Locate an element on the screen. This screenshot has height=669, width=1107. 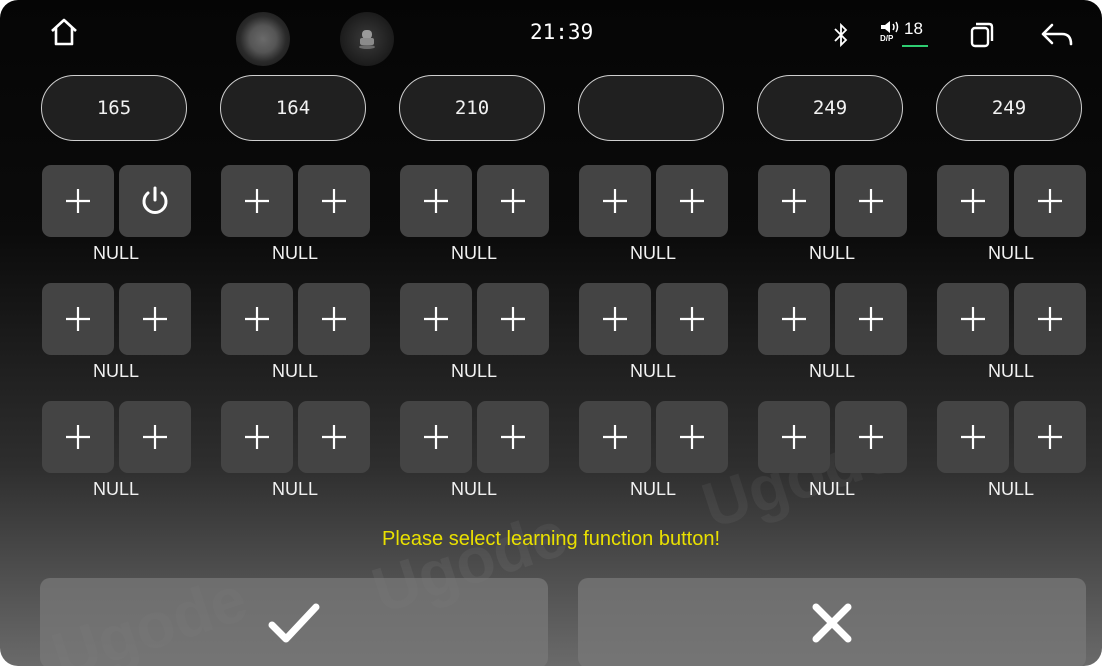
channel-code-button is located at coordinates (651, 108).